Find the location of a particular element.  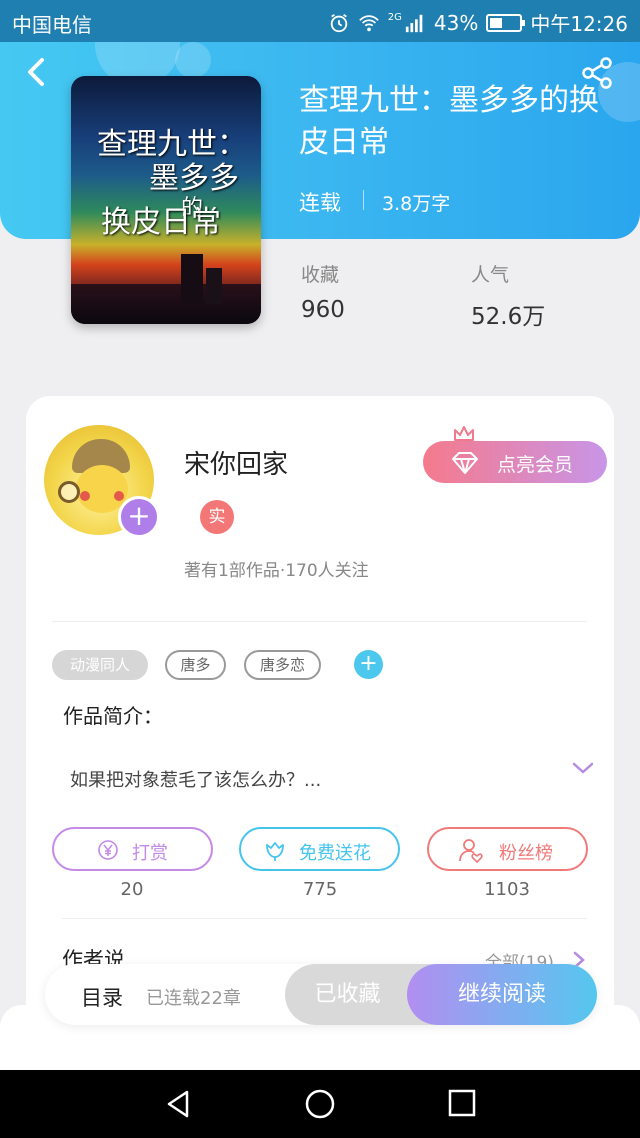

tag: 动漫同人 is located at coordinates (100, 665).